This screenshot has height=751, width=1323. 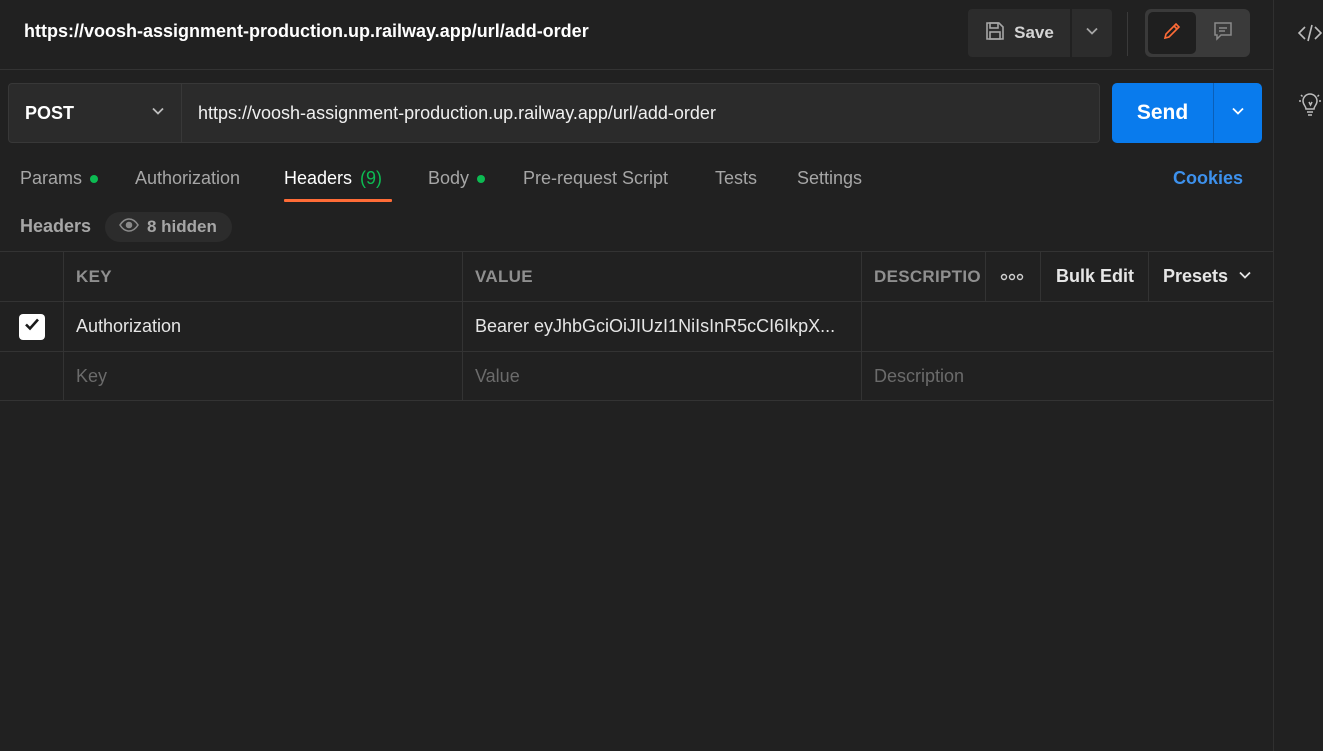 What do you see at coordinates (1095, 276) in the screenshot?
I see `bulk-edit-button: Bulk Edit` at bounding box center [1095, 276].